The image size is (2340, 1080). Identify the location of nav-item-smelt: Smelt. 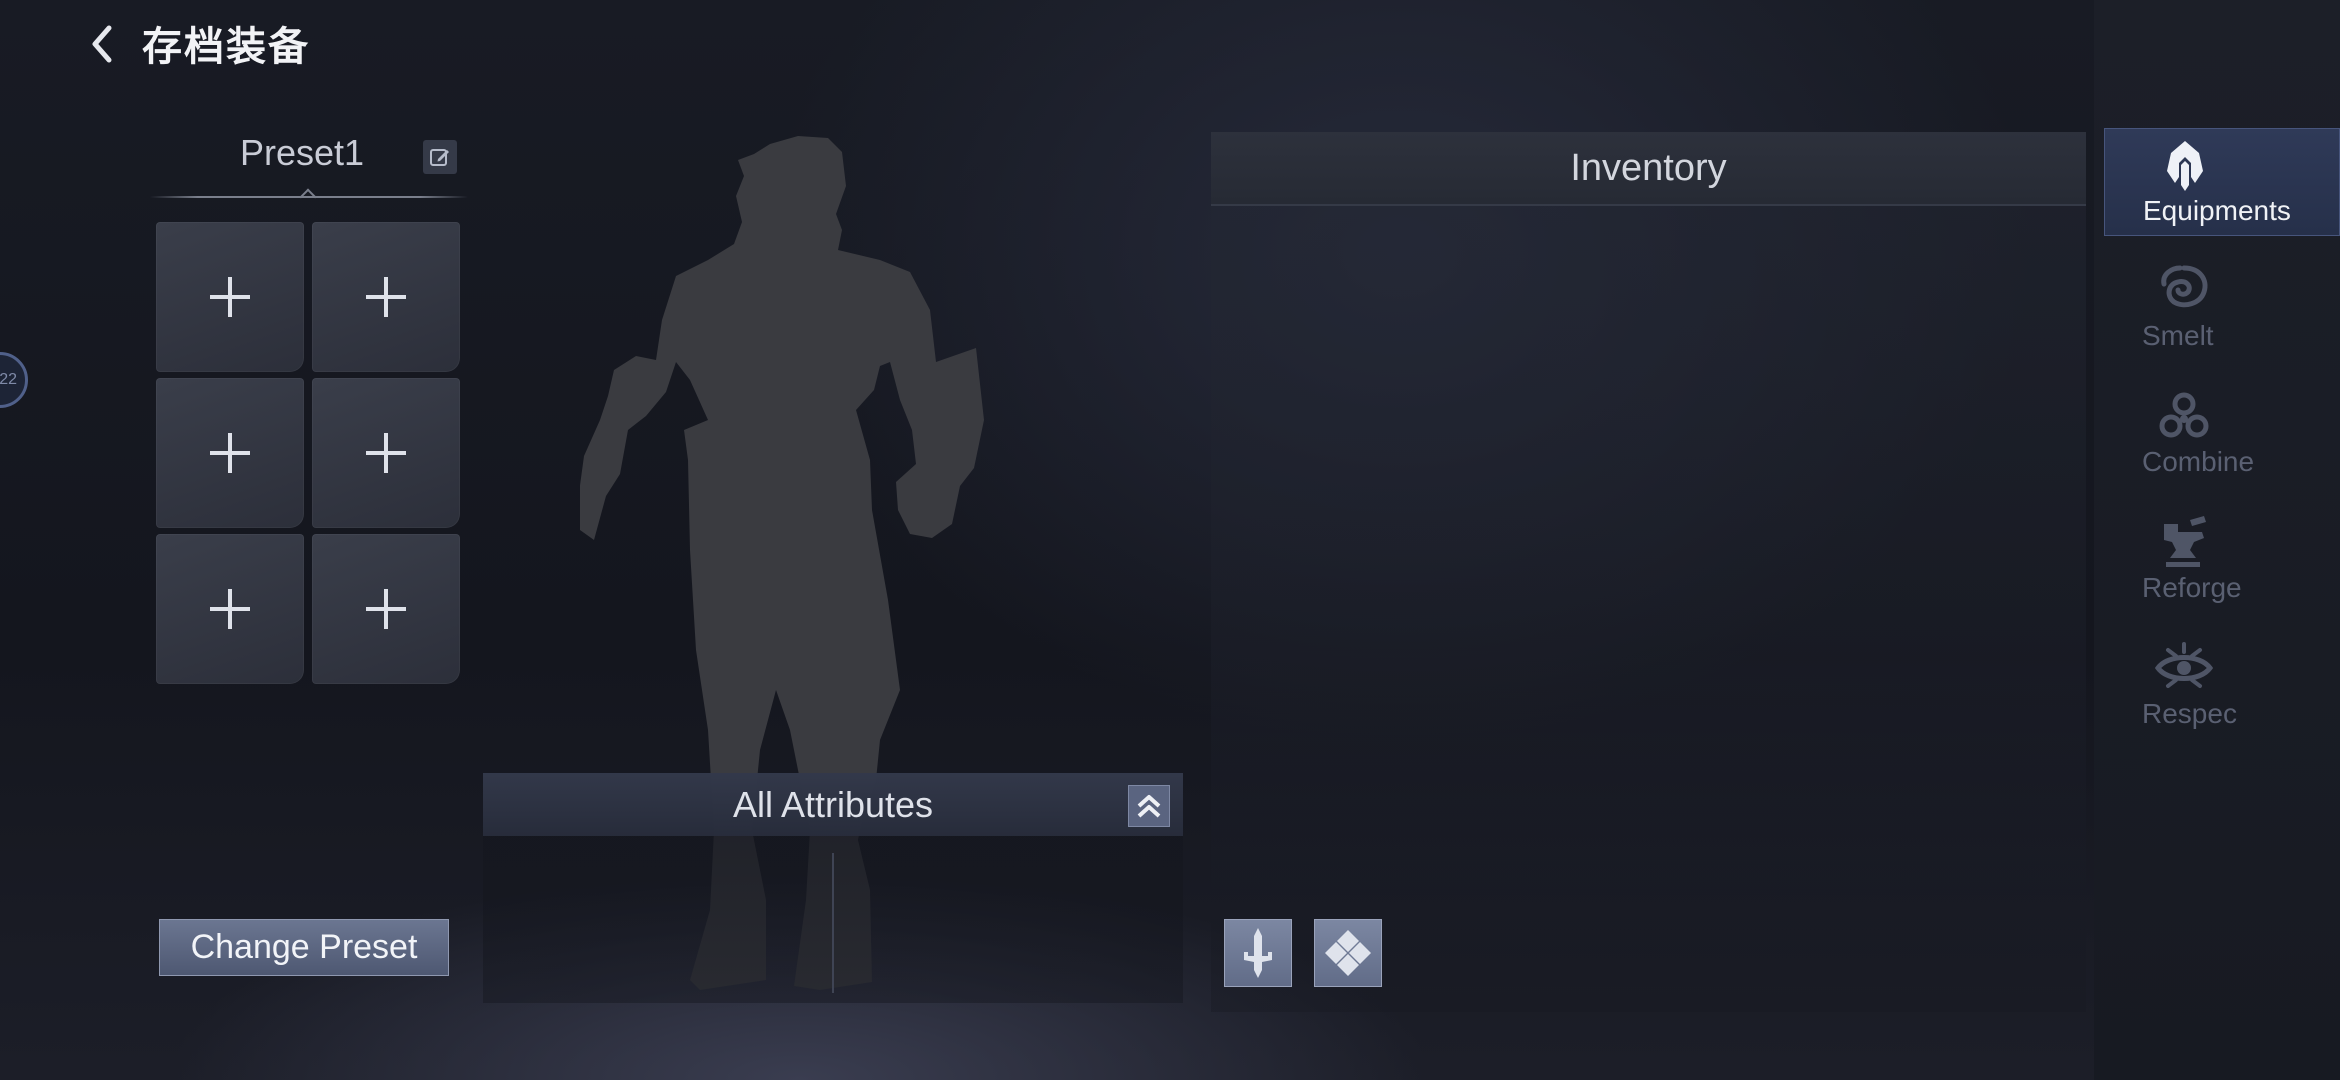
(2222, 308).